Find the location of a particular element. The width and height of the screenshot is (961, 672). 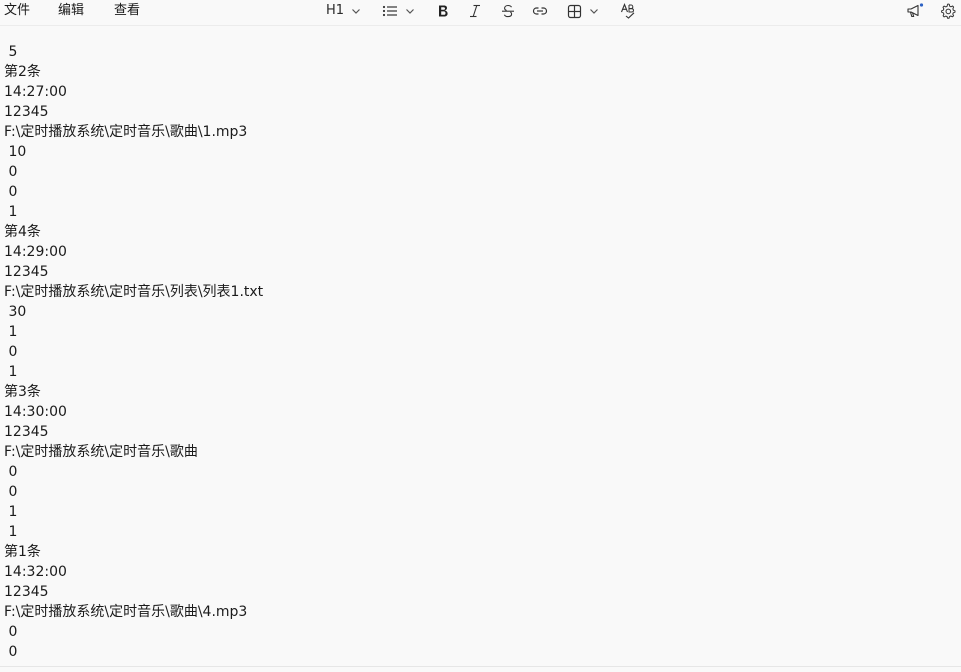

menu-view: 查看 is located at coordinates (127, 12).